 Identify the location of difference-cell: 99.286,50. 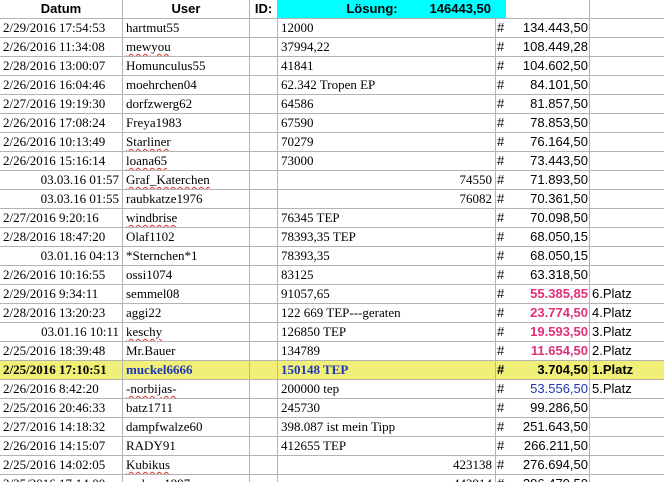
(548, 408).